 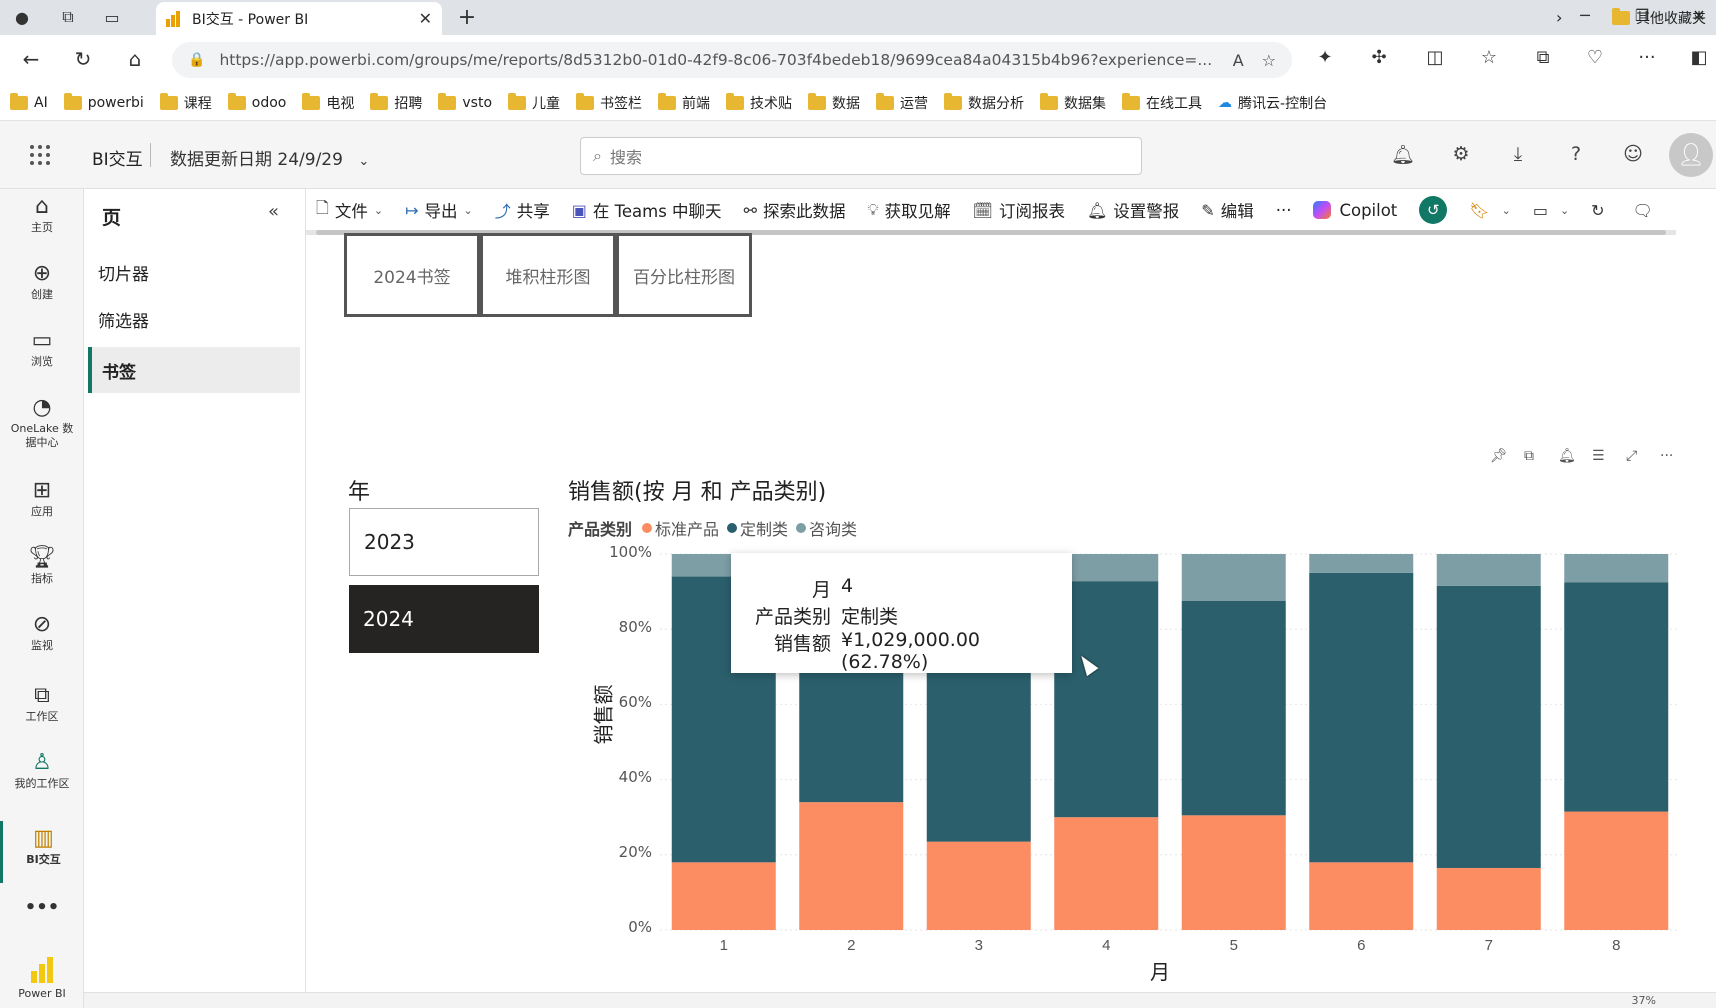 I want to click on copilot-button: Copilot, so click(x=1355, y=210).